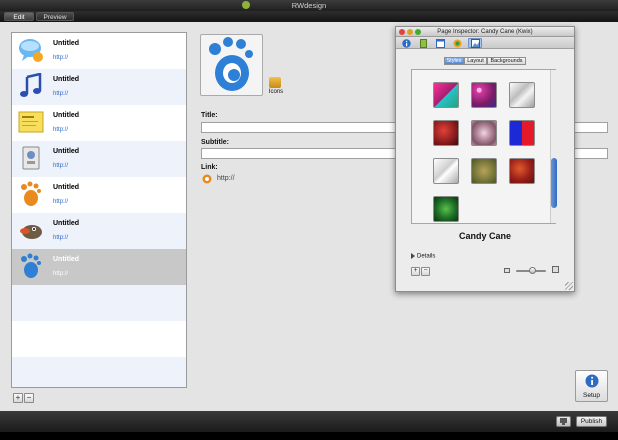 The height and width of the screenshot is (440, 618). Describe the element at coordinates (446, 95) in the screenshot. I see `swatch-pink-teal` at that location.